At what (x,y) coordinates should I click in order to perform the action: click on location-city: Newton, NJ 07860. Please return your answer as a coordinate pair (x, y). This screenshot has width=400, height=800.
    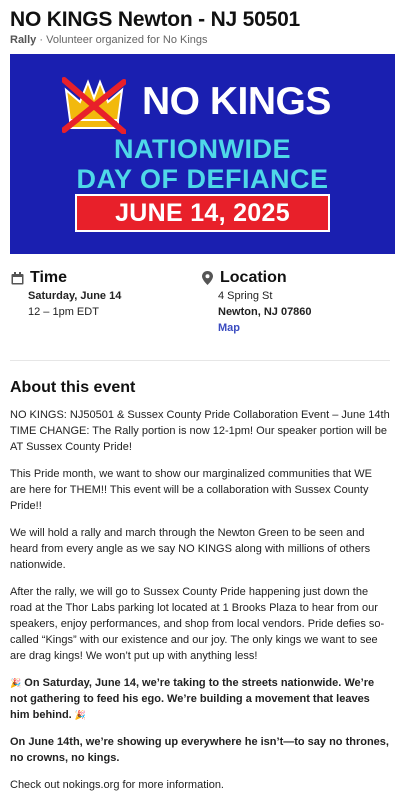
    Looking at the image, I should click on (265, 312).